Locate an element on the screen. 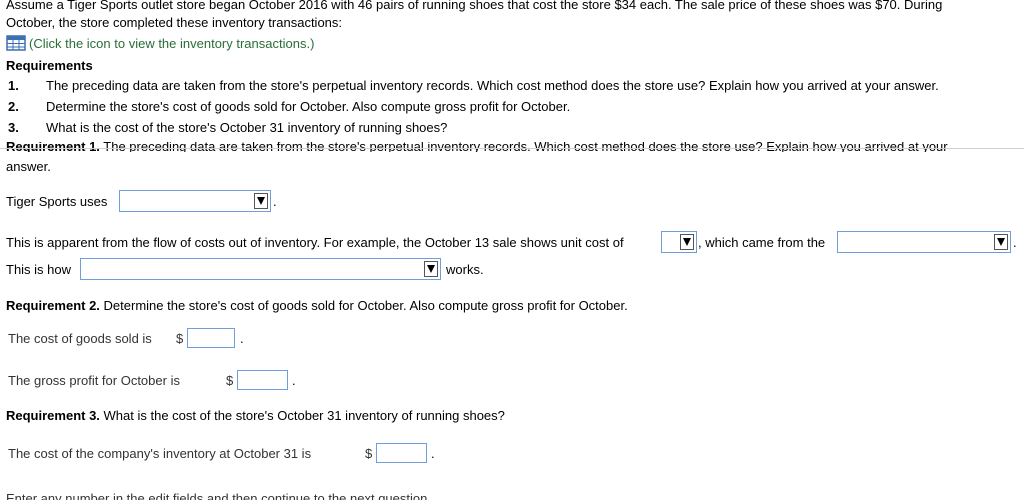 The width and height of the screenshot is (1024, 500). method-works-select is located at coordinates (260, 269).